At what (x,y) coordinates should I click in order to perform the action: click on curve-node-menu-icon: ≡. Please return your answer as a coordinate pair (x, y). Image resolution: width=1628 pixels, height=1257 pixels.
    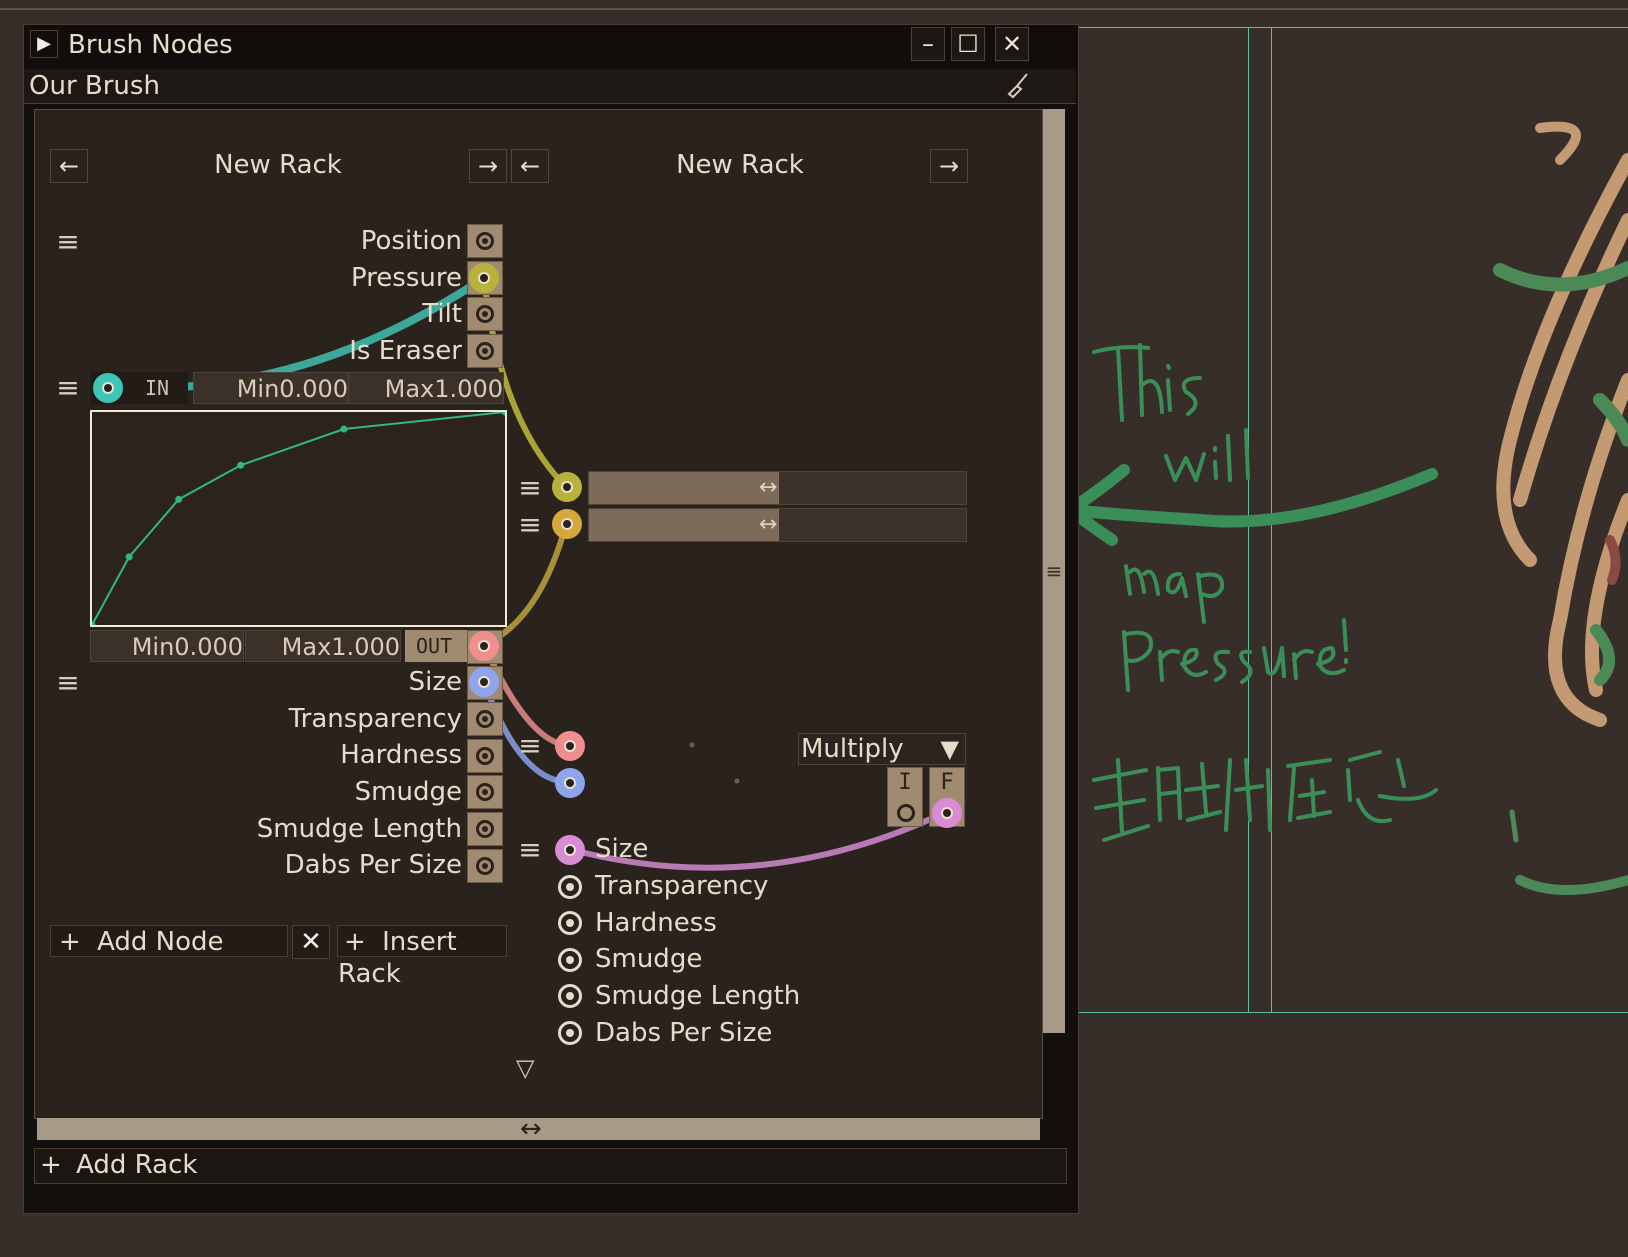
    Looking at the image, I should click on (68, 388).